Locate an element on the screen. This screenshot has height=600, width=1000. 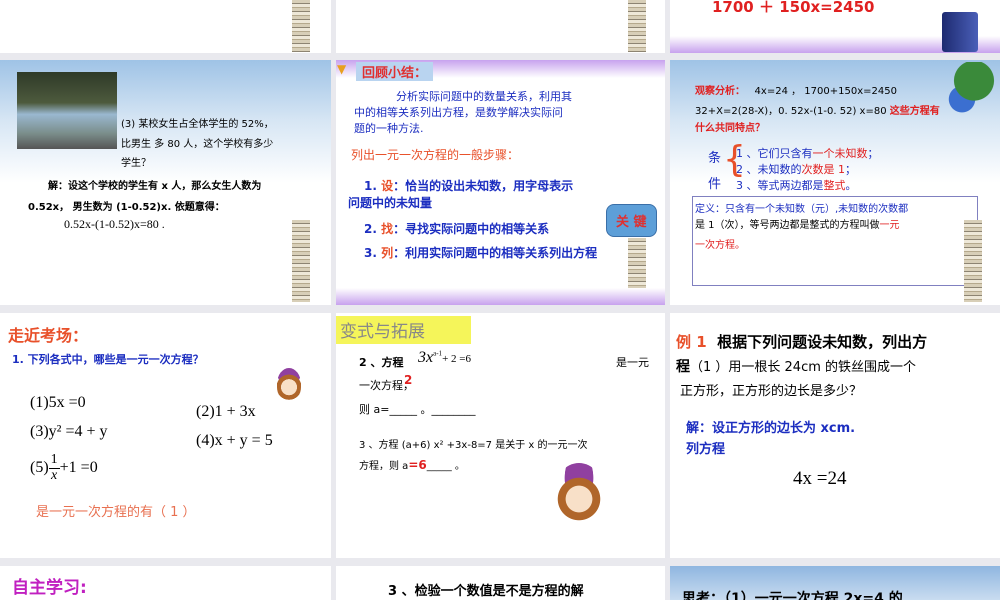
summary-line: 分析实际问题中的数量关系，利用其 is located at coordinates (484, 96).